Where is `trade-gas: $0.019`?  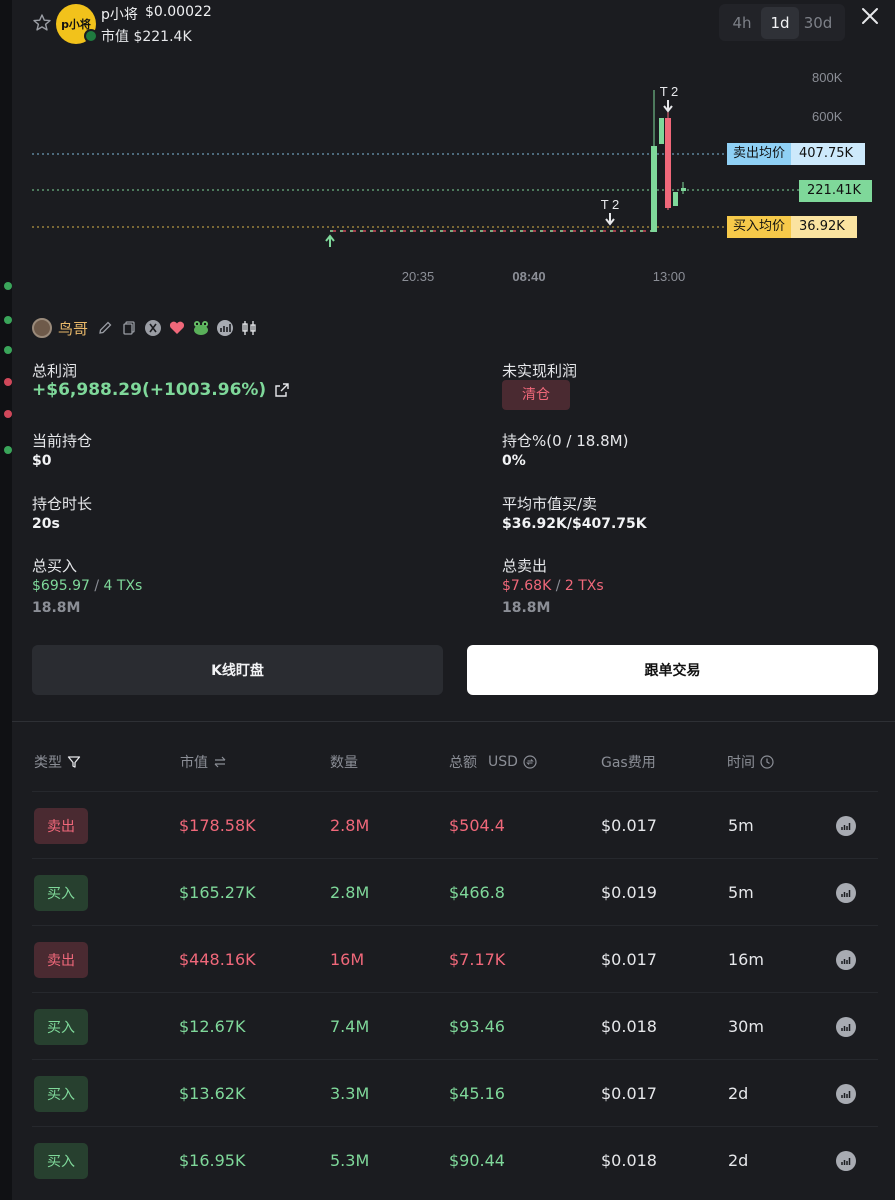 trade-gas: $0.019 is located at coordinates (629, 892).